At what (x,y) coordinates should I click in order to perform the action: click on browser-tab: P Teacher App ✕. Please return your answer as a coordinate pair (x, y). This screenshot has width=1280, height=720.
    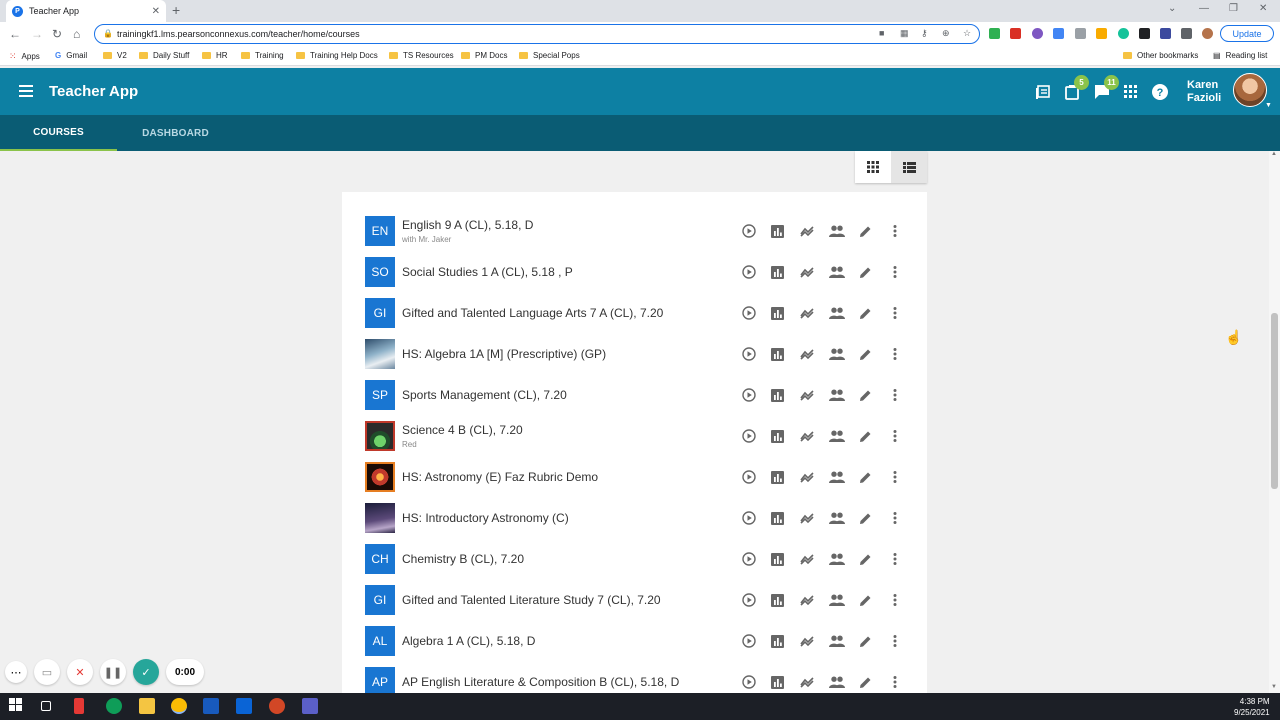
    Looking at the image, I should click on (86, 11).